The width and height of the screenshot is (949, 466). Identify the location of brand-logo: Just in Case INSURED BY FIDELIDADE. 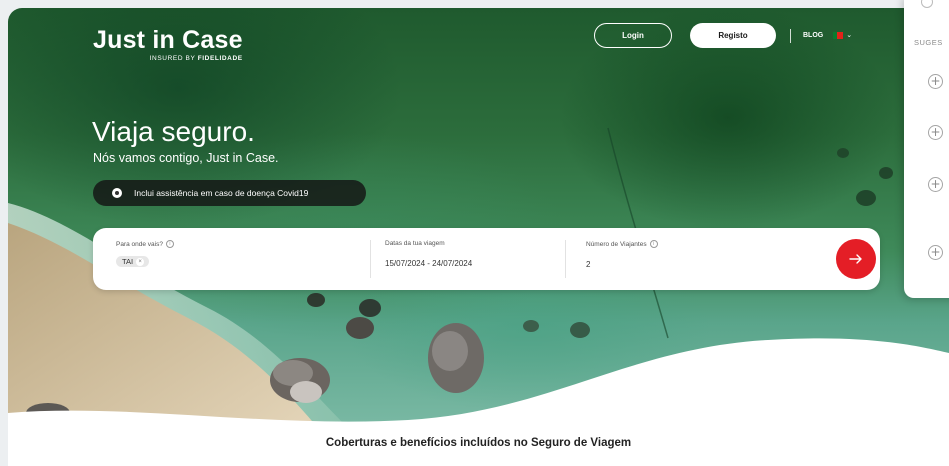
(168, 44).